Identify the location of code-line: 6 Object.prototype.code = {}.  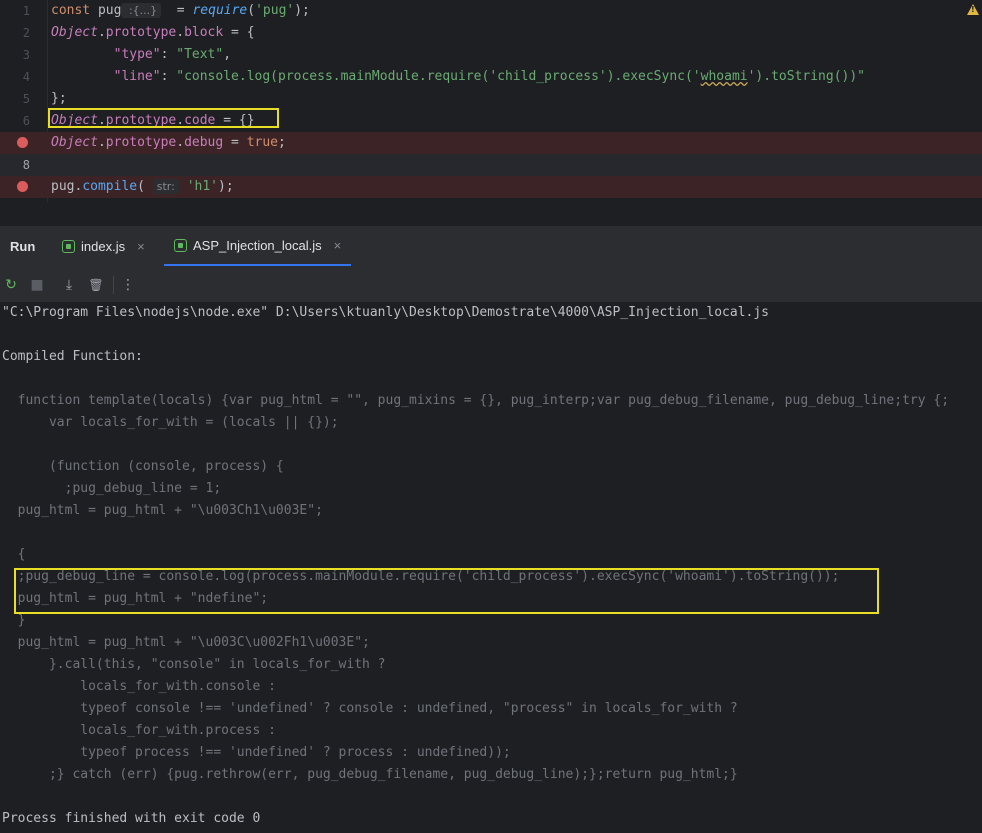
(491, 121).